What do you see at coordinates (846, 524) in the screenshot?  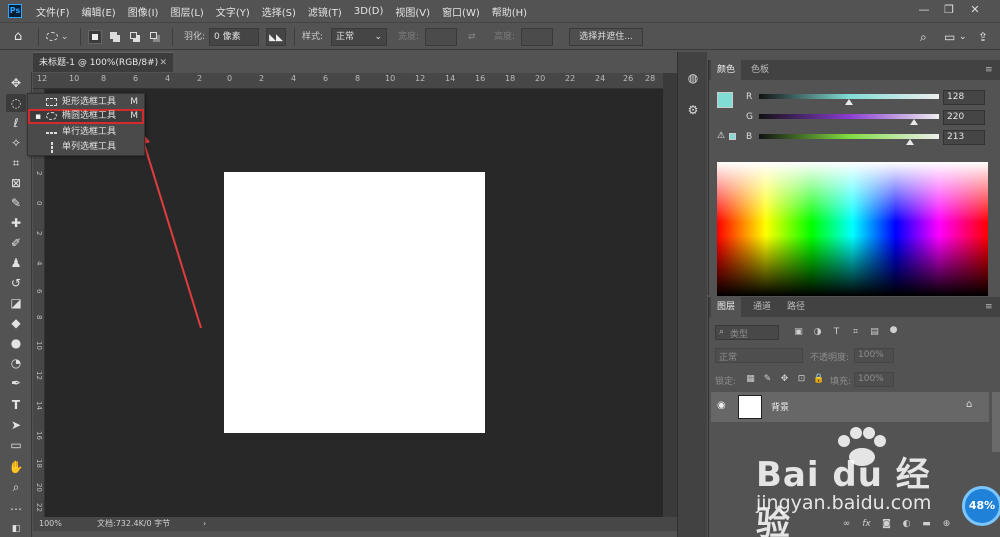 I see `link-layers-icon: ∞` at bounding box center [846, 524].